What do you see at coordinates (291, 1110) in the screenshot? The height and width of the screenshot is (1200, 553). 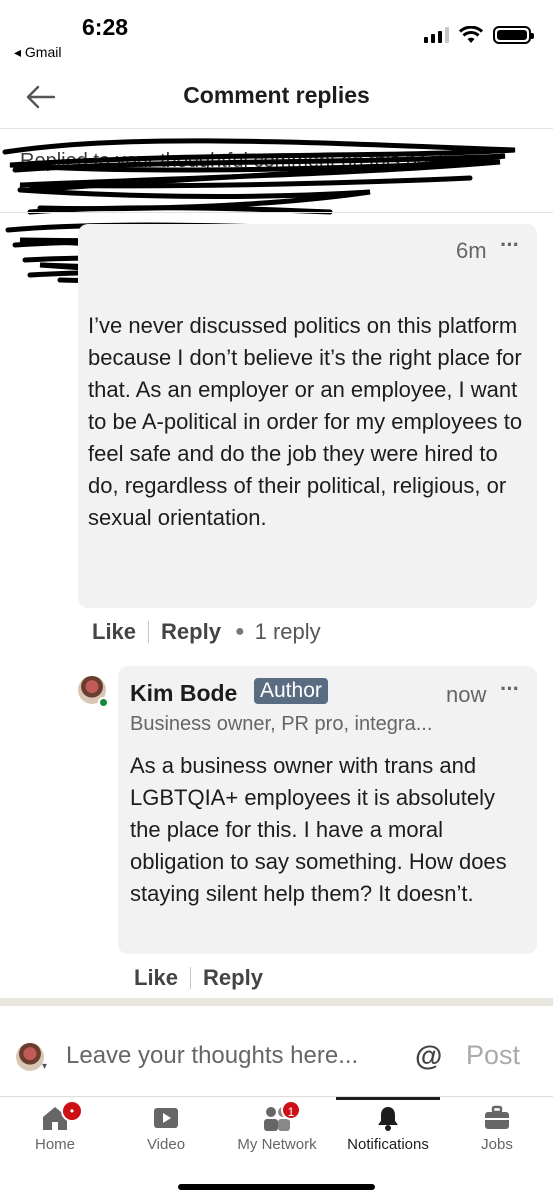 I see `network-badge: 1` at bounding box center [291, 1110].